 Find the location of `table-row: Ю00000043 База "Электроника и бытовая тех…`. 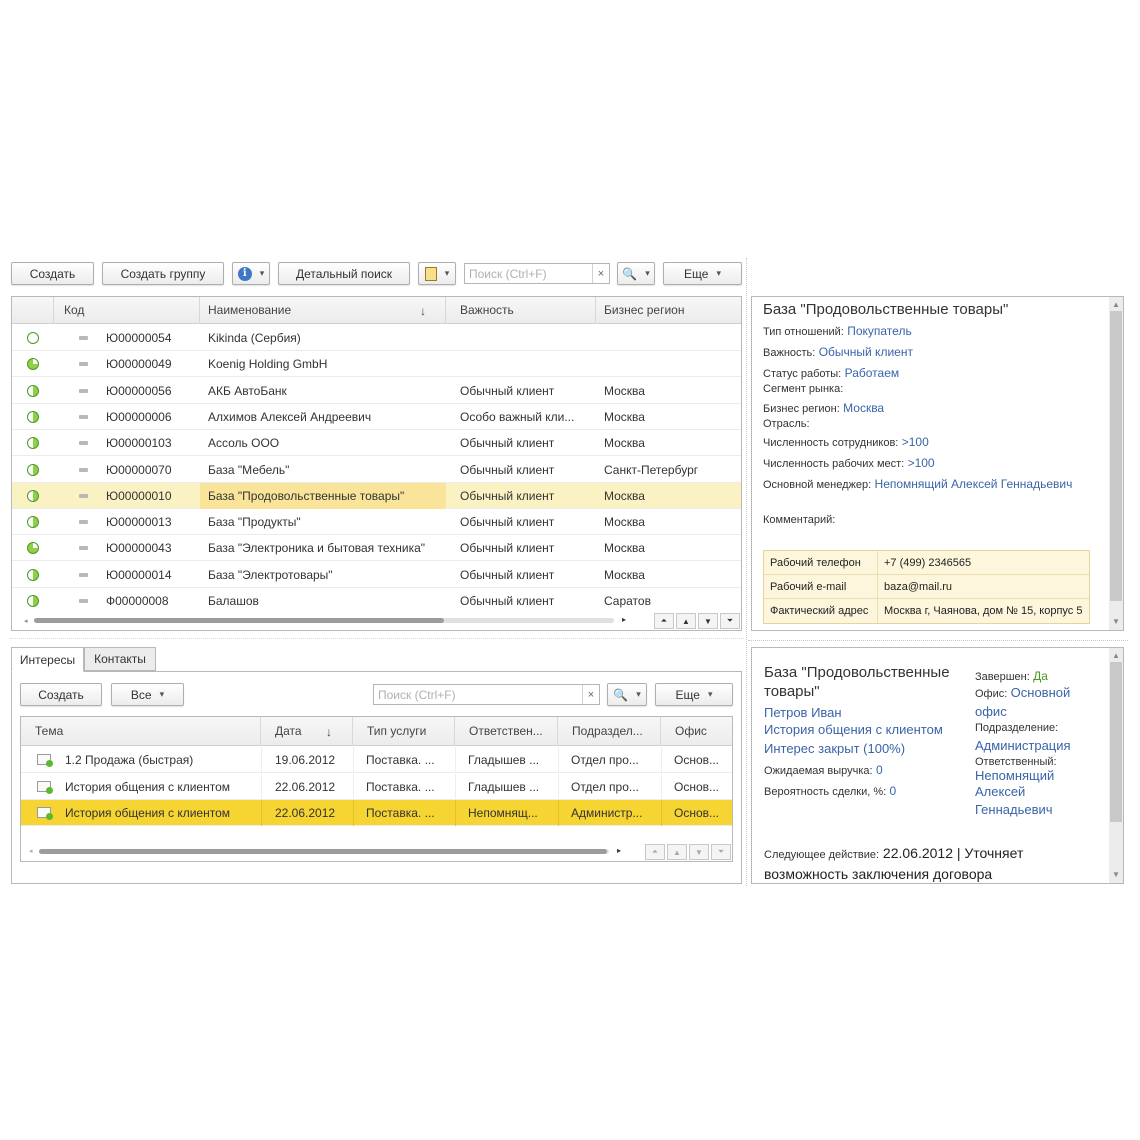

table-row: Ю00000043 База "Электроника и бытовая тех… is located at coordinates (376, 548).